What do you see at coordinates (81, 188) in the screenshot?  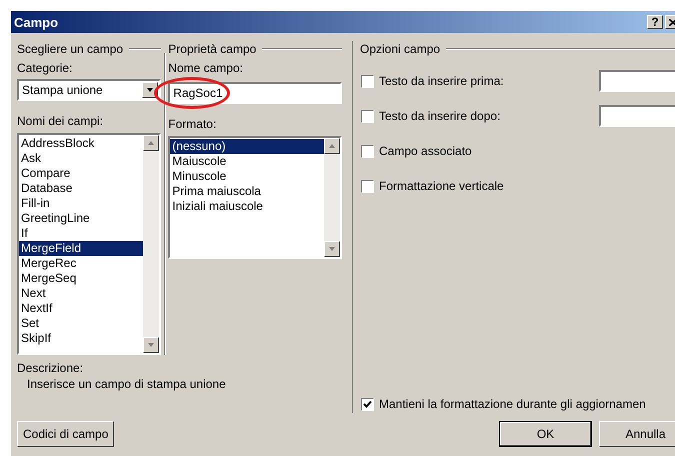 I see `list-item: Database` at bounding box center [81, 188].